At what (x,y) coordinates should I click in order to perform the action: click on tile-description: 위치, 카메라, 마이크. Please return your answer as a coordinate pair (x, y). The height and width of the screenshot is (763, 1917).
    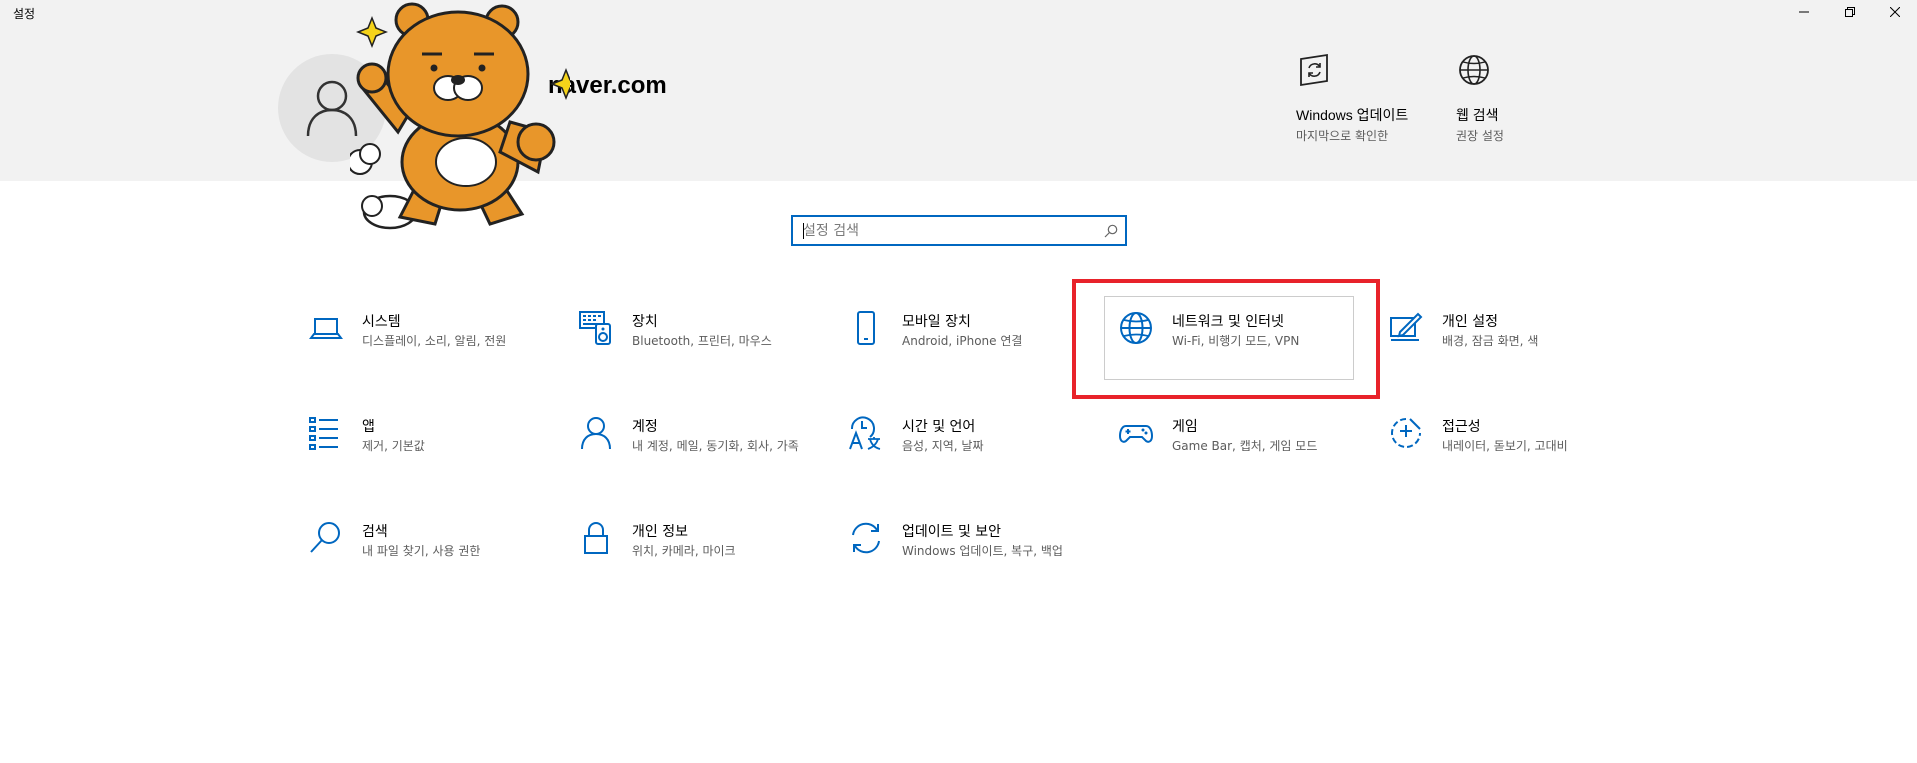
    Looking at the image, I should click on (684, 551).